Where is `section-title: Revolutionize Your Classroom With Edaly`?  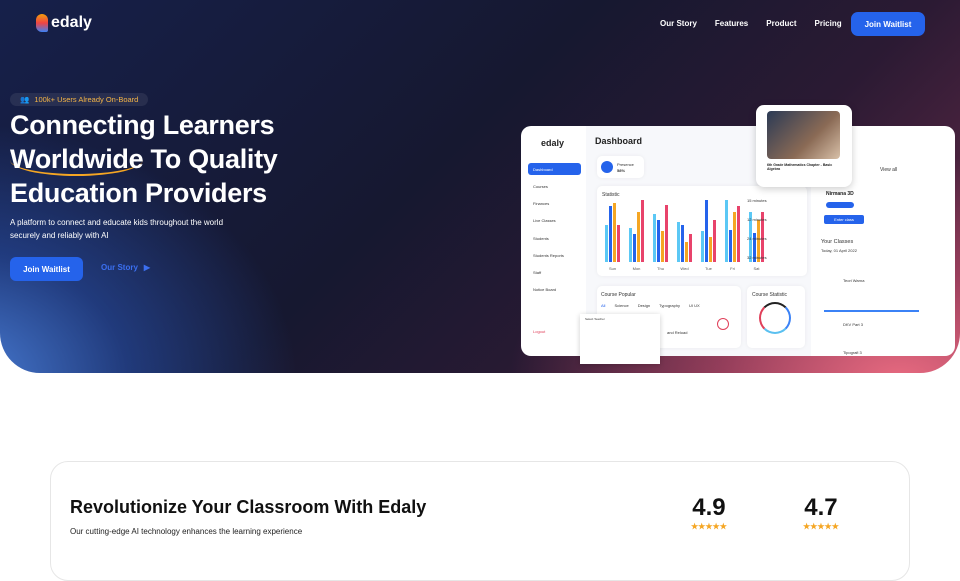
section-title: Revolutionize Your Classroom With Edaly is located at coordinates (248, 507).